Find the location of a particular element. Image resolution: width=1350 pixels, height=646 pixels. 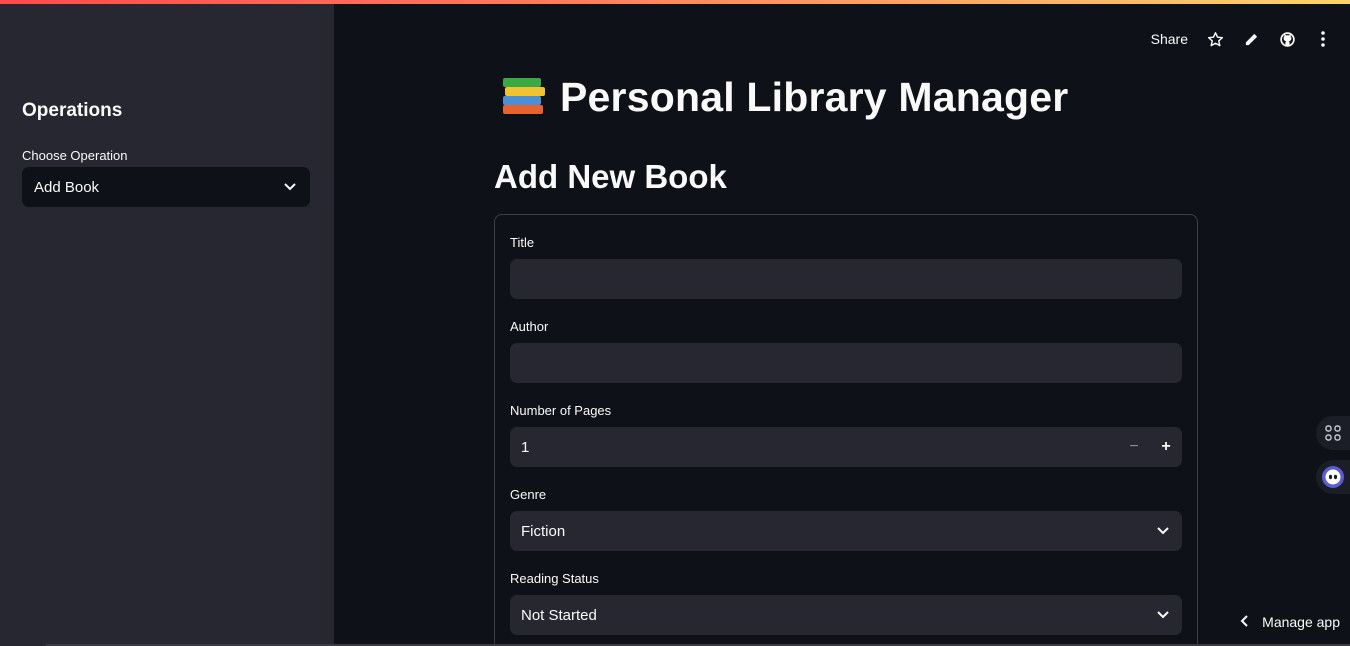

kebab-menu-icon is located at coordinates (1323, 39).